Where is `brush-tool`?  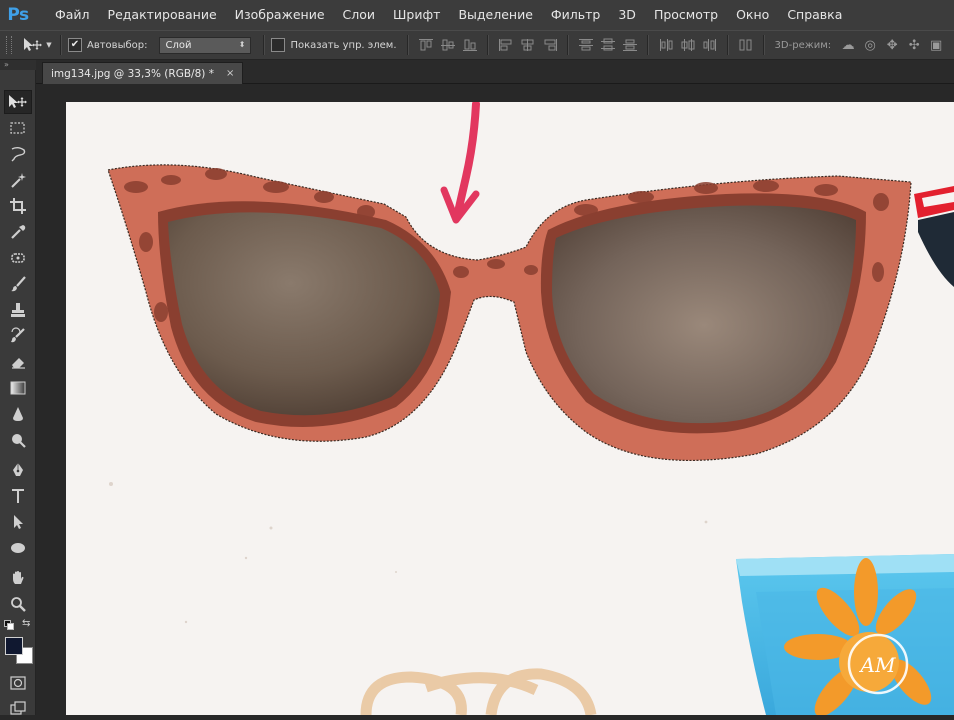 brush-tool is located at coordinates (18, 284).